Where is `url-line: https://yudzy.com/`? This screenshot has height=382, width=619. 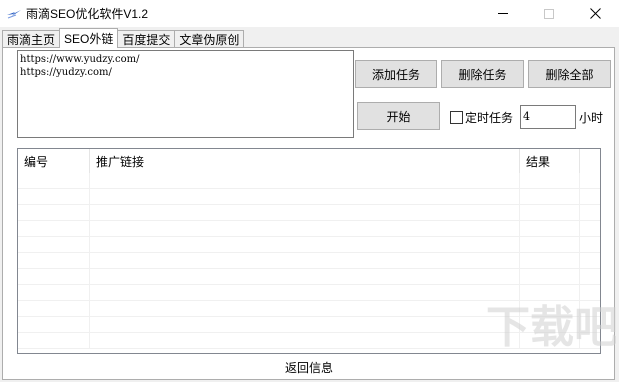 url-line: https://yudzy.com/ is located at coordinates (66, 72).